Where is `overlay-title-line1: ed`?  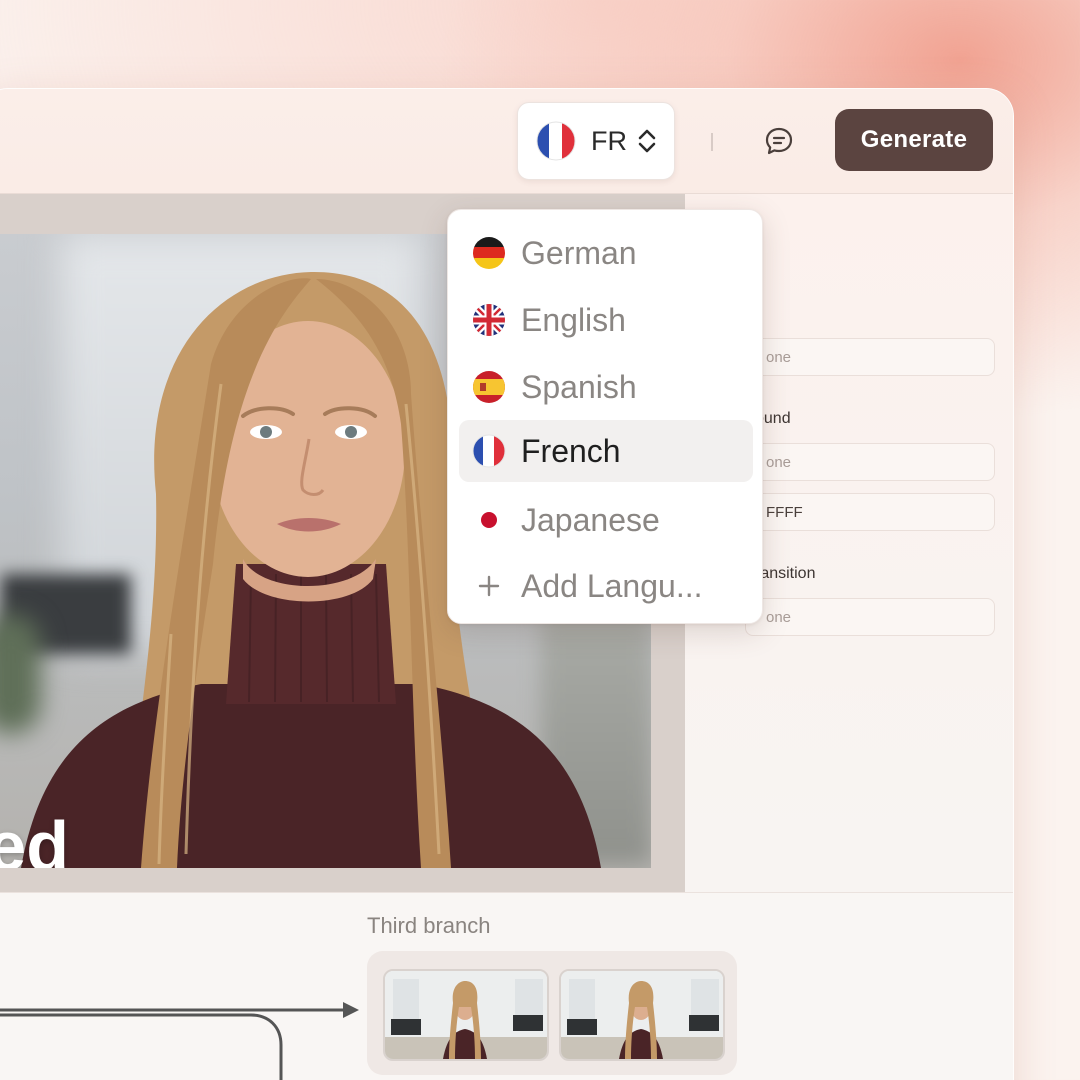
overlay-title-line1: ed is located at coordinates (34, 837).